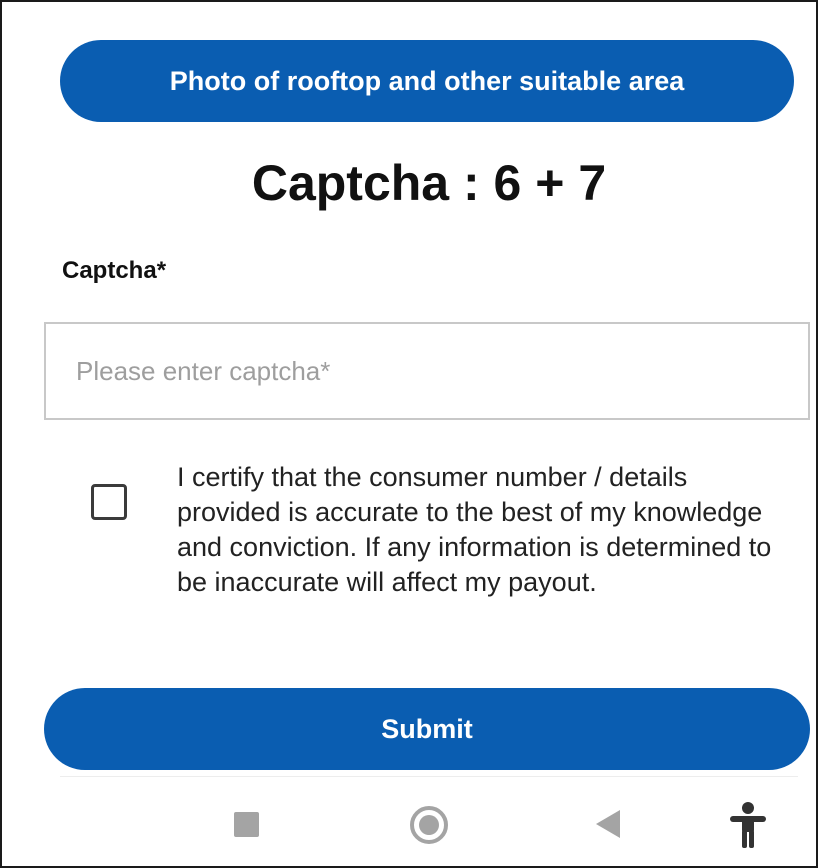  What do you see at coordinates (427, 371) in the screenshot?
I see `captcha-input` at bounding box center [427, 371].